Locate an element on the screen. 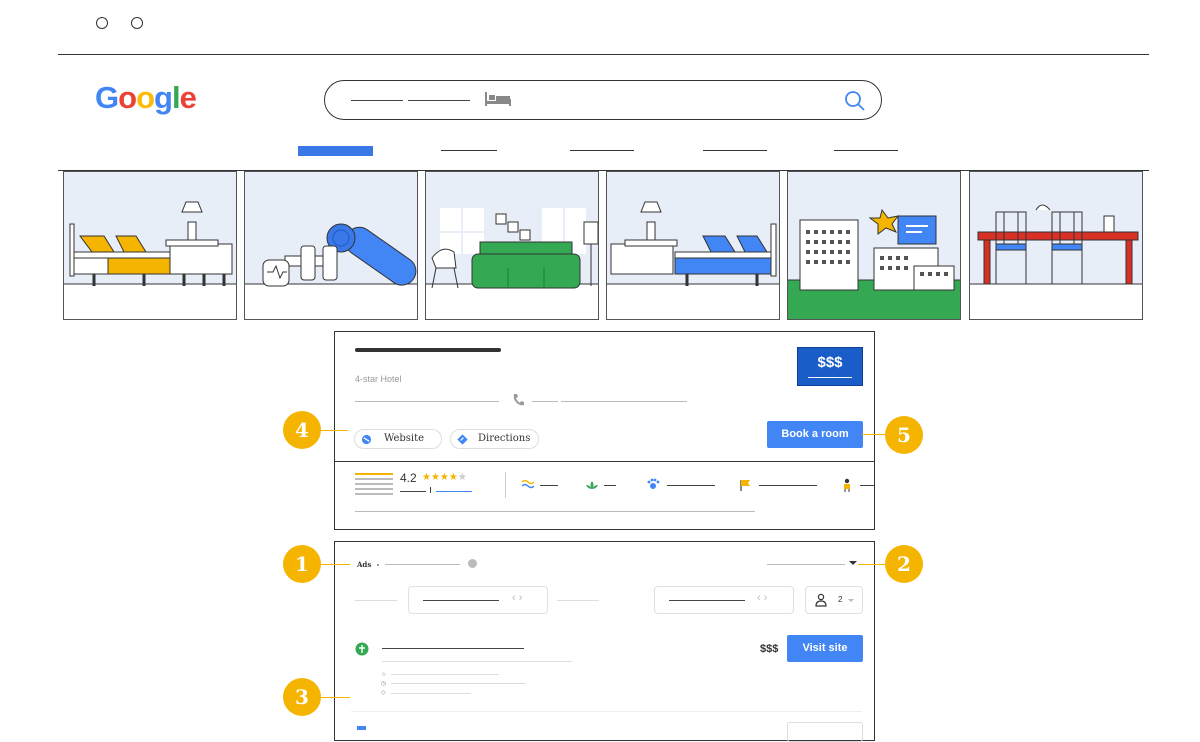  website-button: Website is located at coordinates (398, 439).